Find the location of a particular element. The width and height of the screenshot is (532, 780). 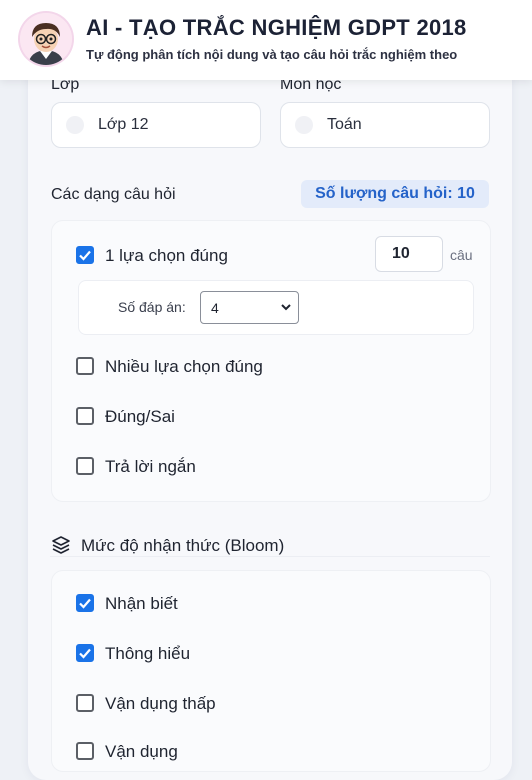

layers-icon is located at coordinates (61, 545).